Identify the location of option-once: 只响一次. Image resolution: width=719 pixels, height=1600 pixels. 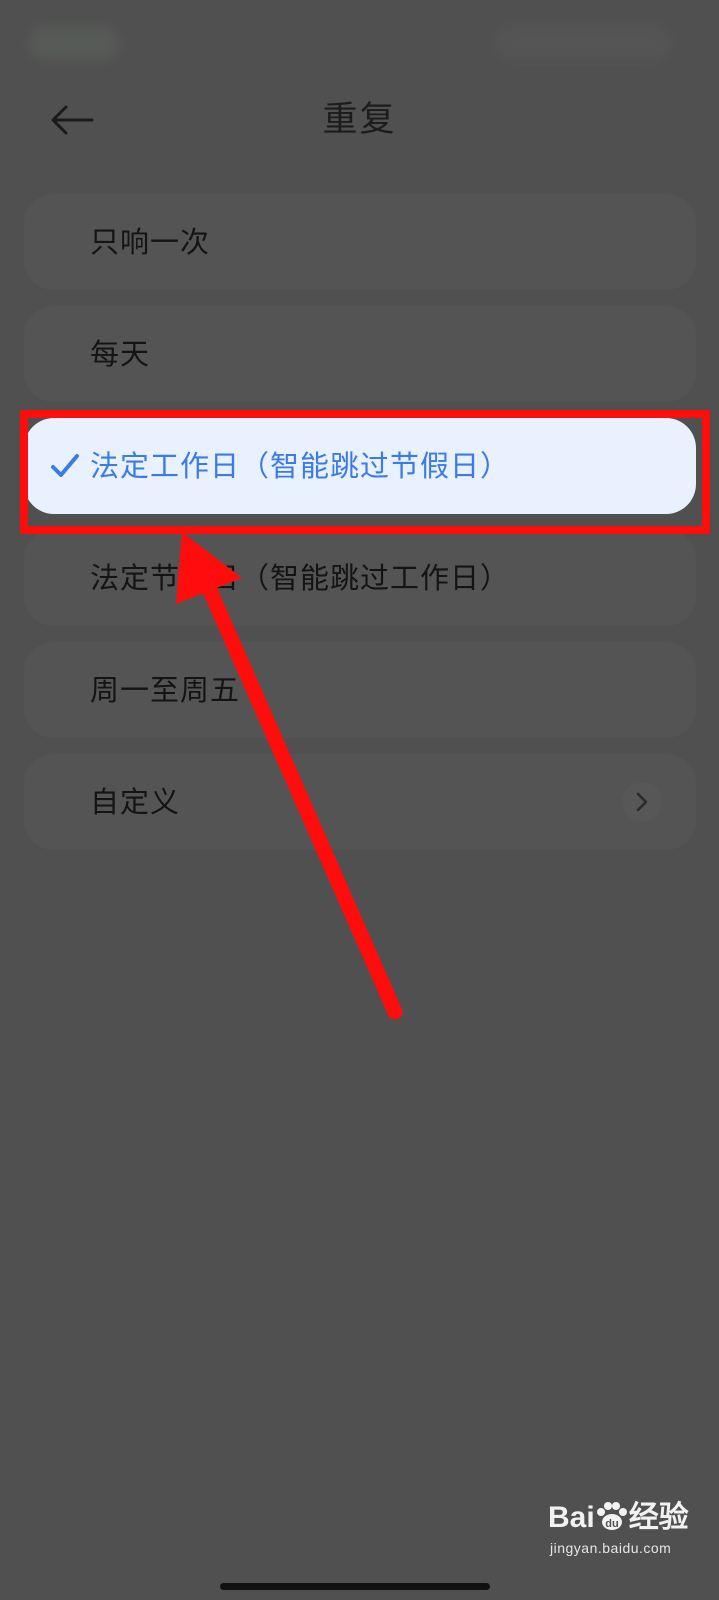
(360, 242).